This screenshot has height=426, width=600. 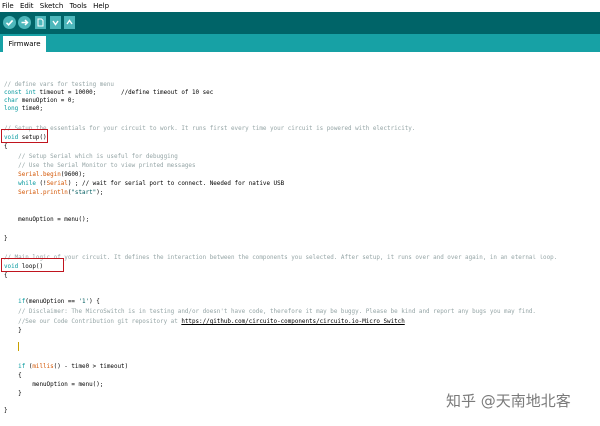 What do you see at coordinates (78, 6) in the screenshot?
I see `menu-tools: Tools` at bounding box center [78, 6].